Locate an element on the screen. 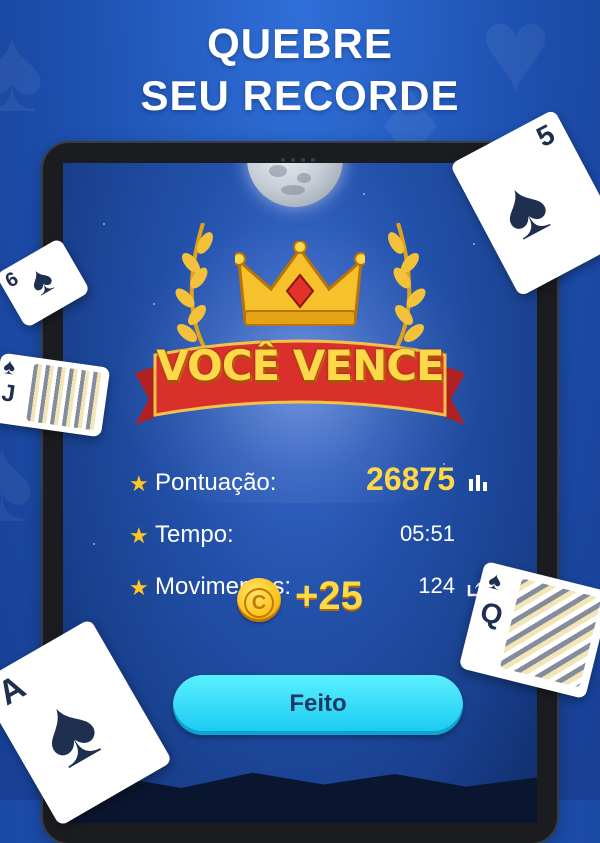 The height and width of the screenshot is (843, 600). stat-score-label: Pontuação: is located at coordinates (216, 482).